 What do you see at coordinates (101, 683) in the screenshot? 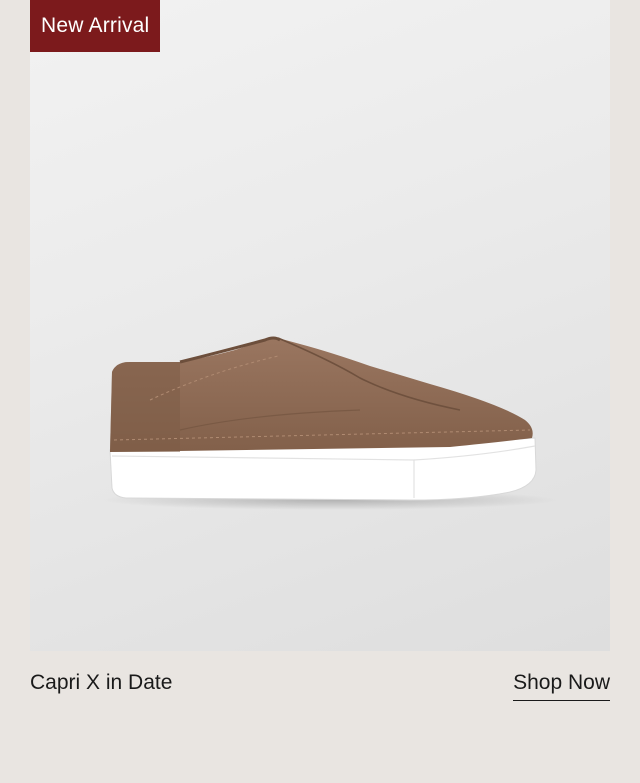
I see `product-name: Capri X in Date` at bounding box center [101, 683].